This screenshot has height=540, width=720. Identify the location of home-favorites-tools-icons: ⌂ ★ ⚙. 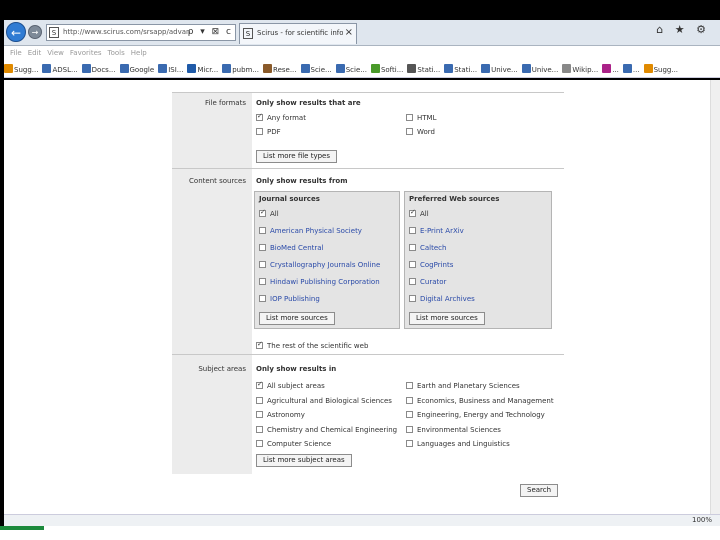
(683, 29).